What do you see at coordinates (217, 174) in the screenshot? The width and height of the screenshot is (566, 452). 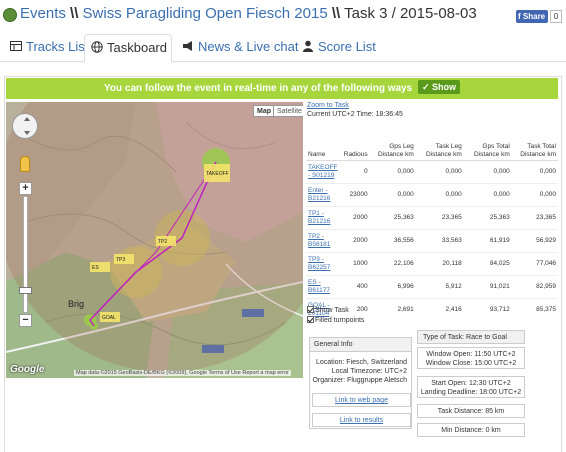 I see `turnpoint-label: TAKEOFF` at bounding box center [217, 174].